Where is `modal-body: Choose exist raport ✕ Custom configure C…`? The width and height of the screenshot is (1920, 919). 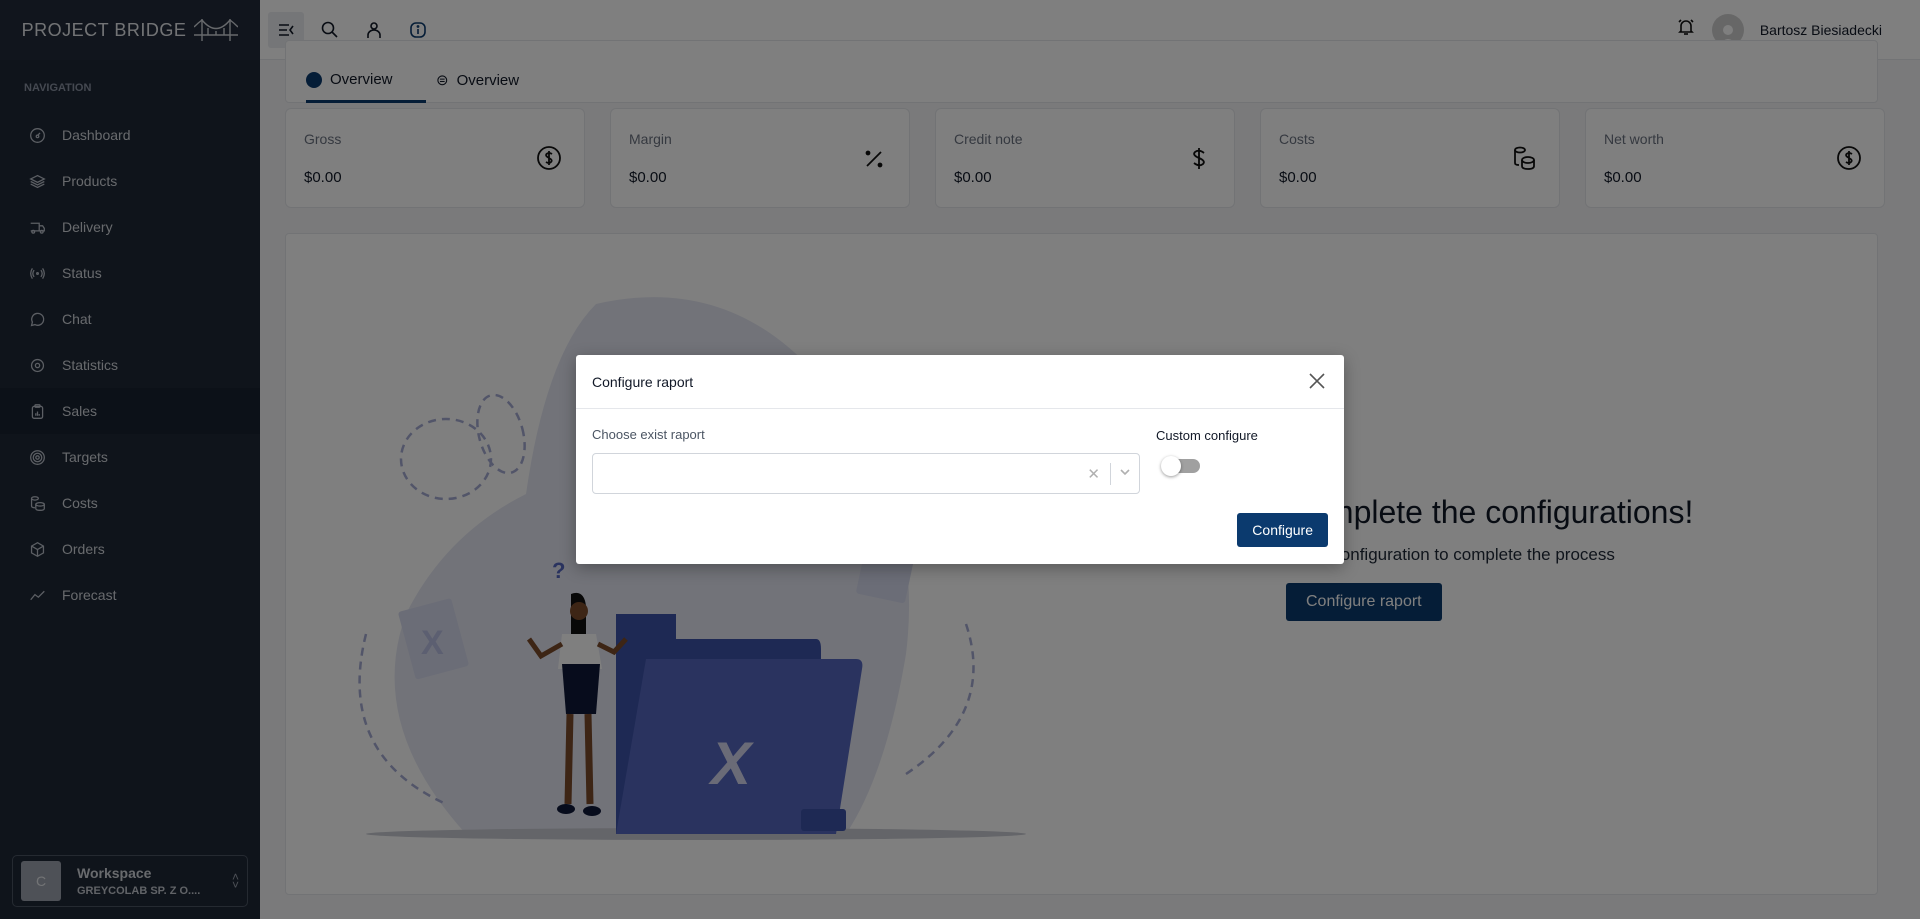
modal-body: Choose exist raport ✕ Custom configure C… is located at coordinates (960, 486).